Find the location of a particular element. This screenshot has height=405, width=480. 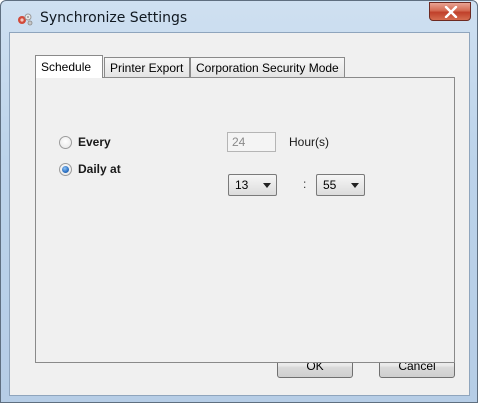

tab-schedule: Schedule is located at coordinates (69, 66).